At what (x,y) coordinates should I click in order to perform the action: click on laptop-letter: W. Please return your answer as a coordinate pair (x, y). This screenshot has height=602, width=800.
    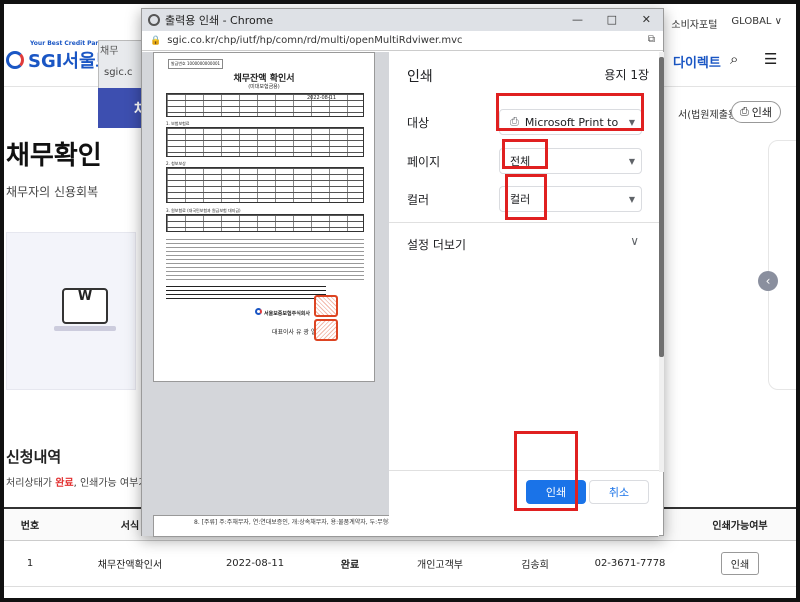
    Looking at the image, I should click on (85, 296).